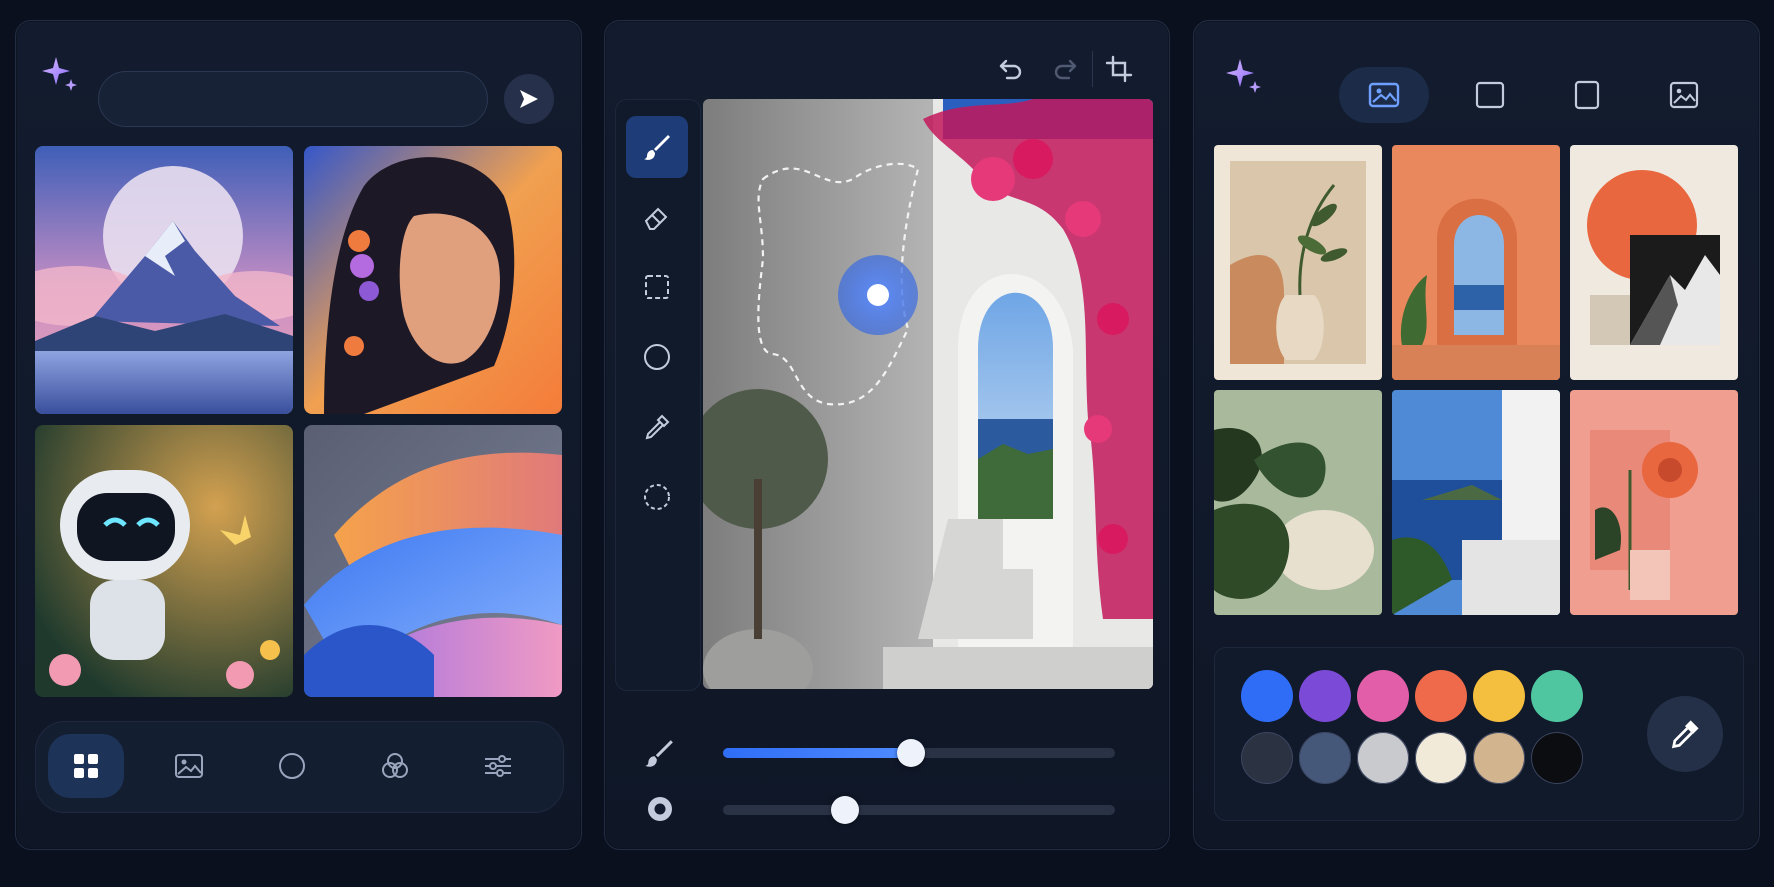 The height and width of the screenshot is (887, 1774). I want to click on hardness-icon, so click(660, 809).